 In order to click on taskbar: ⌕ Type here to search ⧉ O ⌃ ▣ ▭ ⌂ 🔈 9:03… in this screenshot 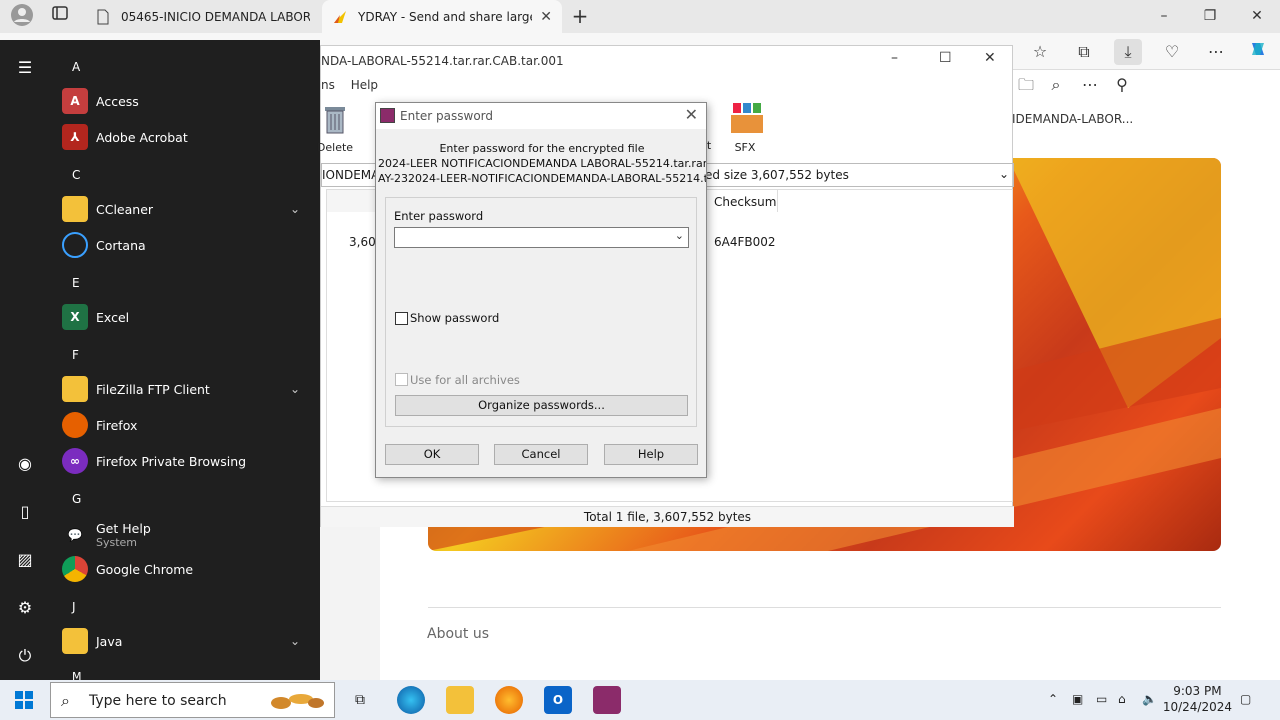, I will do `click(640, 700)`.